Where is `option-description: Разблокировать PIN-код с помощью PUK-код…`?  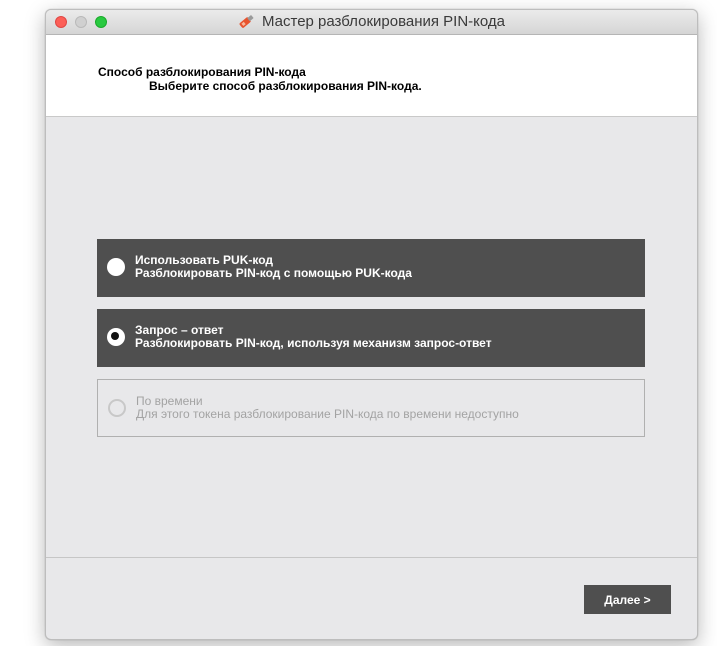
option-description: Разблокировать PIN-код с помощью PUK-код… is located at coordinates (273, 273).